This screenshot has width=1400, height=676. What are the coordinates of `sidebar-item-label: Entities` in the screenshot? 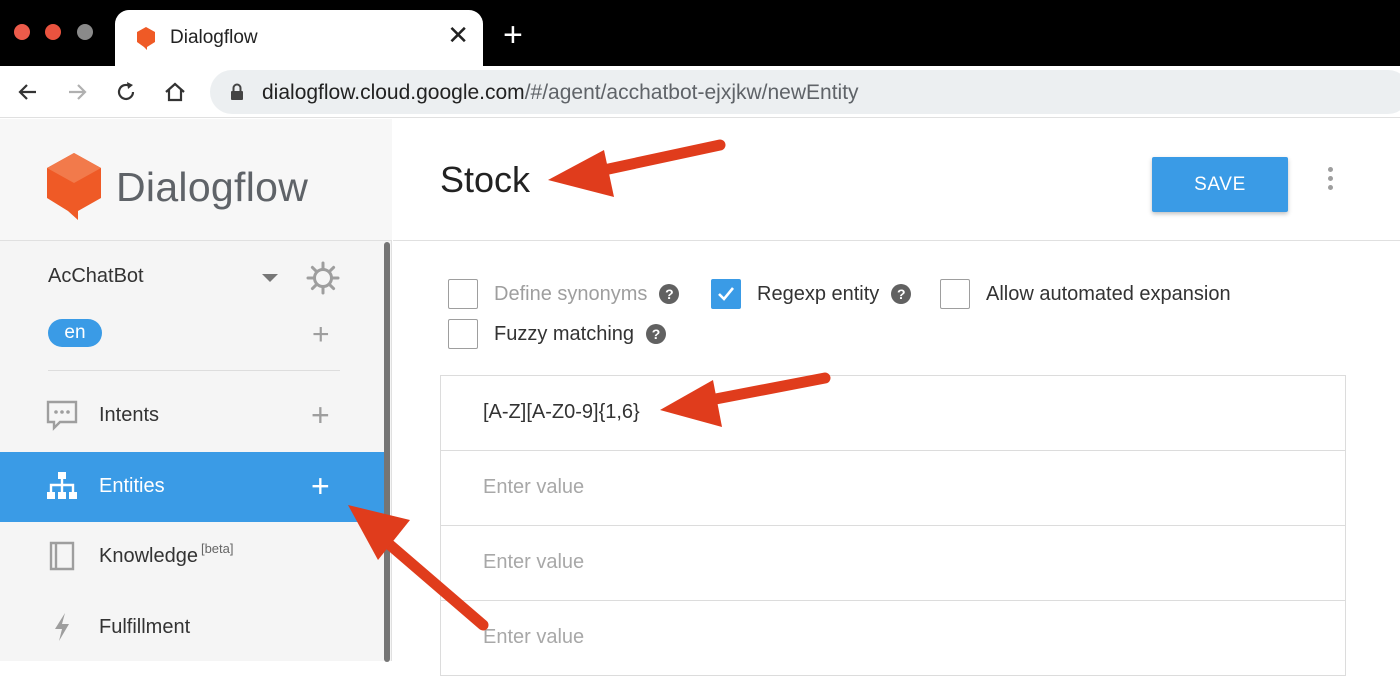 It's located at (132, 486).